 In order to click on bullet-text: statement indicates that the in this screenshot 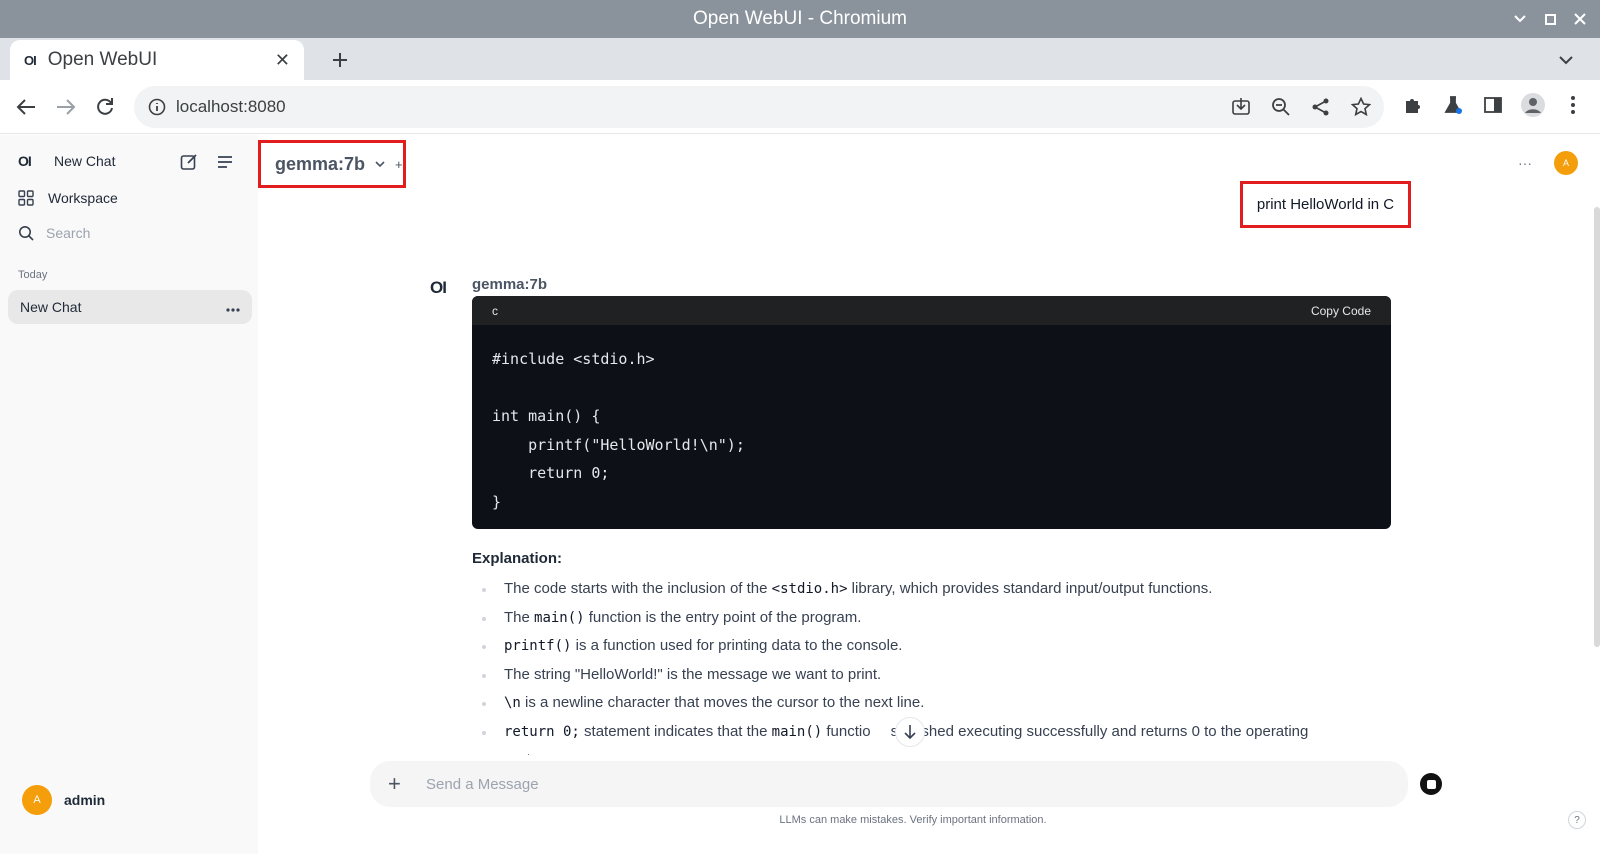, I will do `click(675, 731)`.